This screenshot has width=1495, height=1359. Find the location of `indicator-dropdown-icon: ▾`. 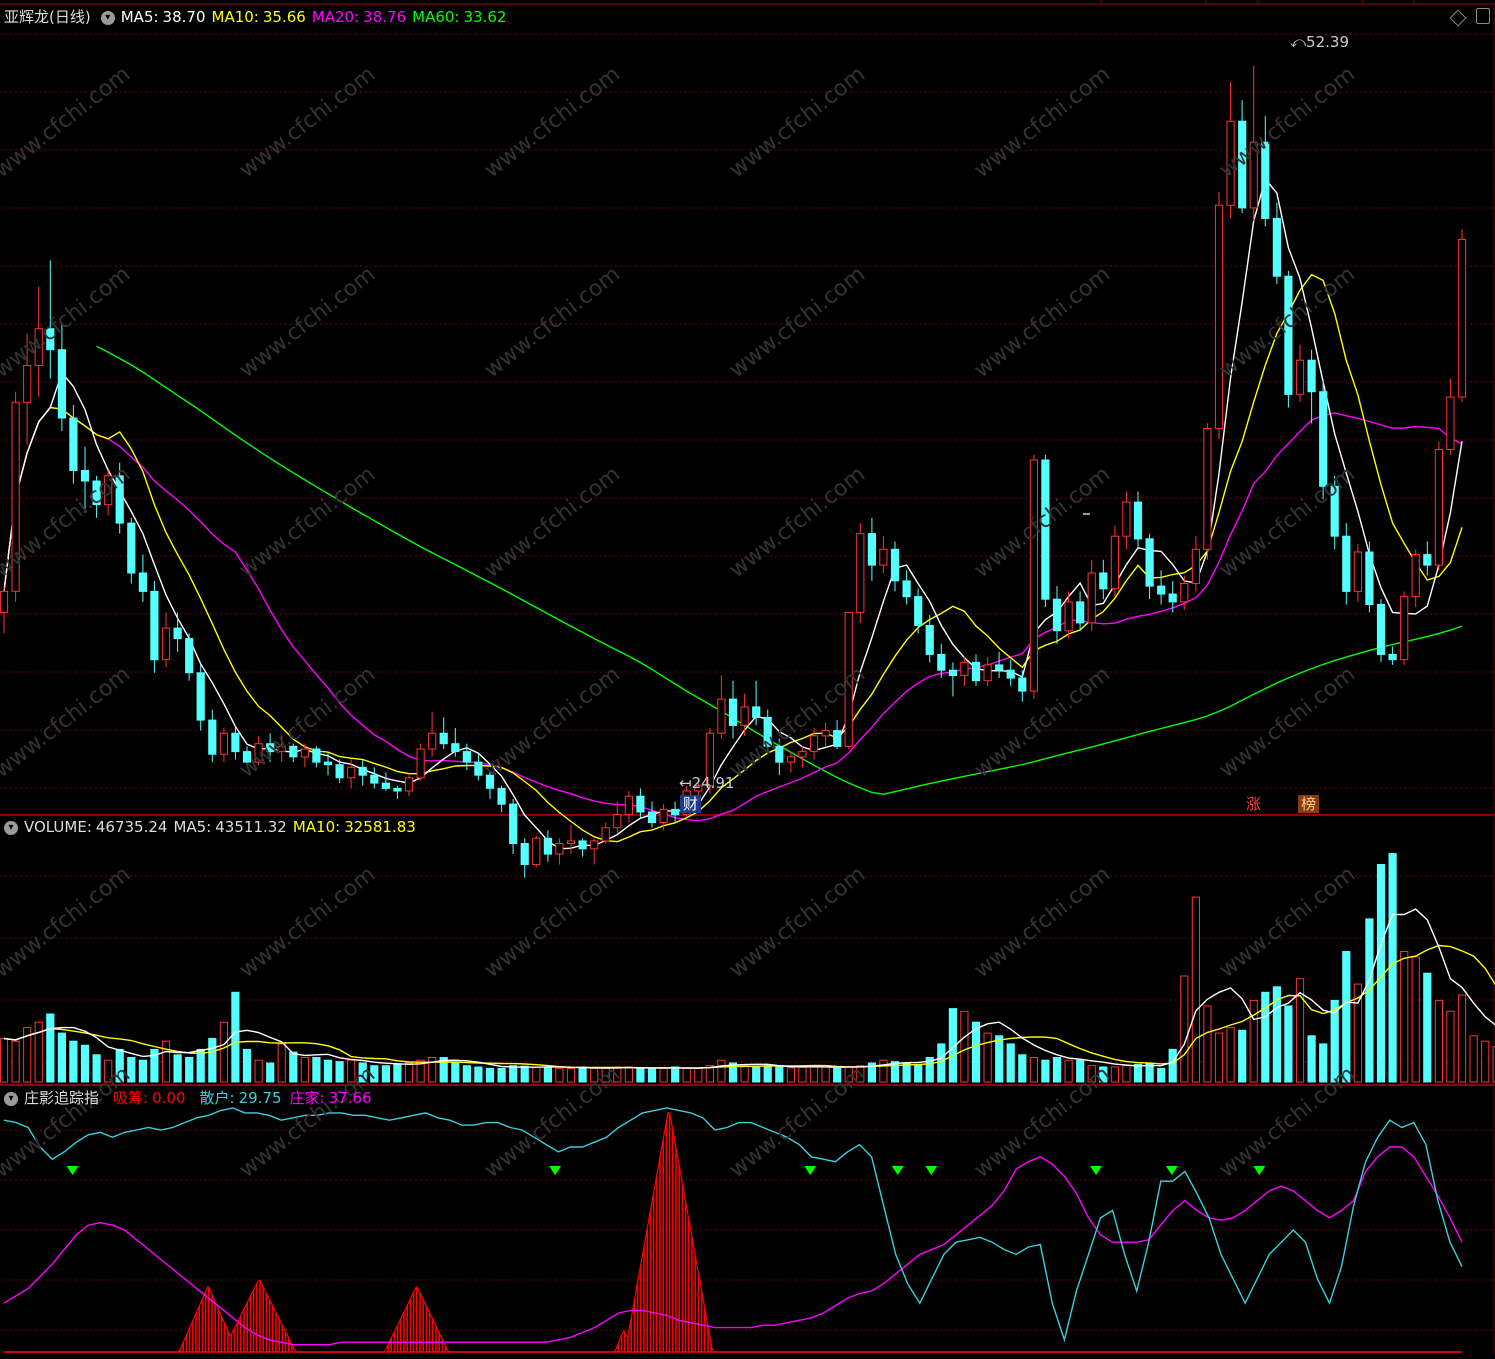

indicator-dropdown-icon: ▾ is located at coordinates (11, 1098).